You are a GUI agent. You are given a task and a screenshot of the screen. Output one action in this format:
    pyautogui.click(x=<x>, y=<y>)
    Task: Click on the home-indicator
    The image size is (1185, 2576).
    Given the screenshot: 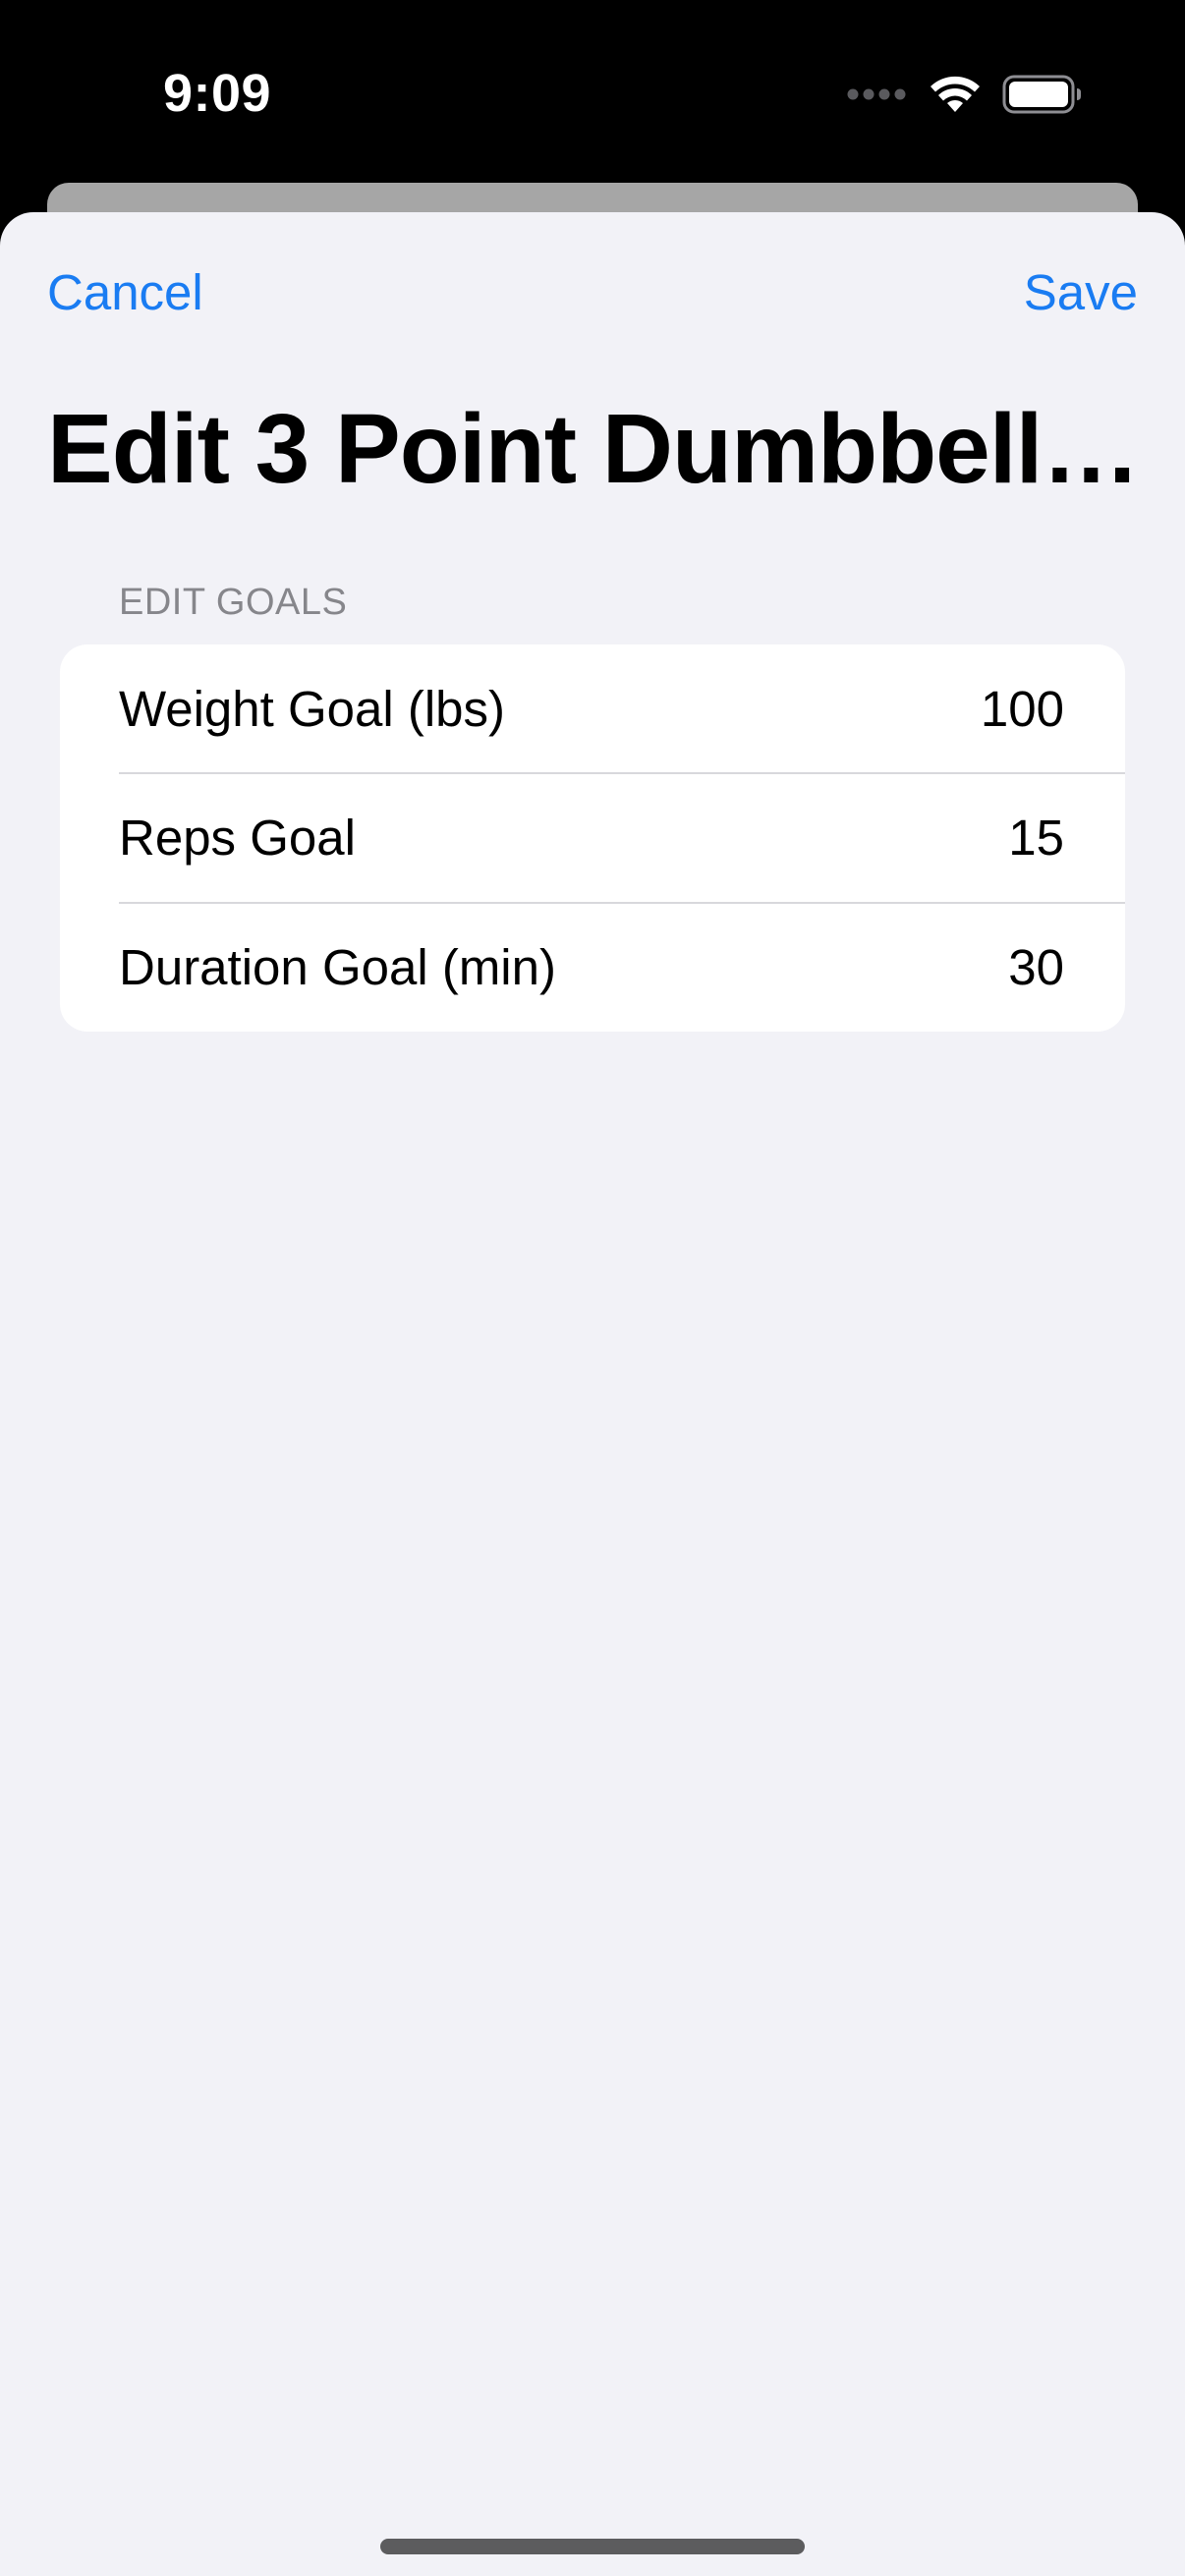 What is the action you would take?
    pyautogui.click(x=592, y=2546)
    